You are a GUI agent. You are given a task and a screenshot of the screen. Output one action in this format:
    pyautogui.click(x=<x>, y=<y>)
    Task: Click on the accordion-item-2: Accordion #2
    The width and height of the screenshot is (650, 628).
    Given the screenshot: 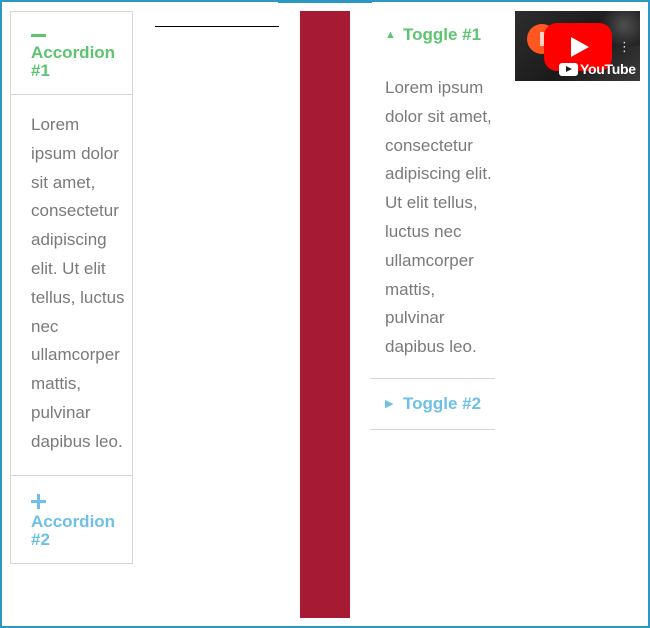 What is the action you would take?
    pyautogui.click(x=71, y=518)
    